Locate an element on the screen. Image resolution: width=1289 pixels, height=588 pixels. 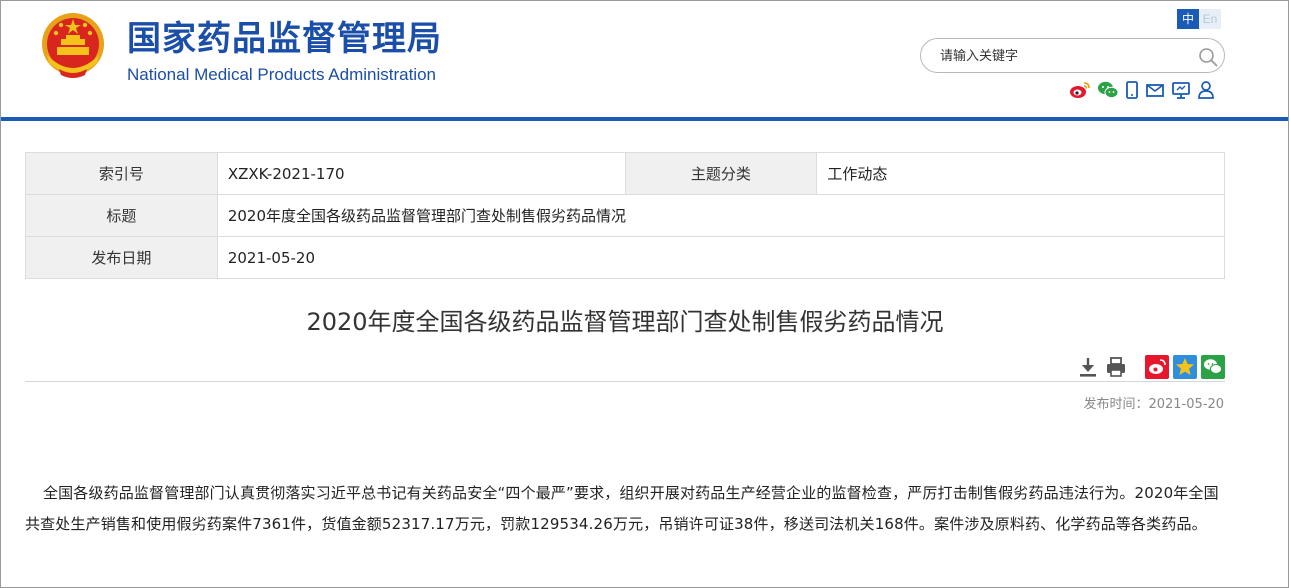
meta-row: 发布日期 2021-05-20 is located at coordinates (625, 257).